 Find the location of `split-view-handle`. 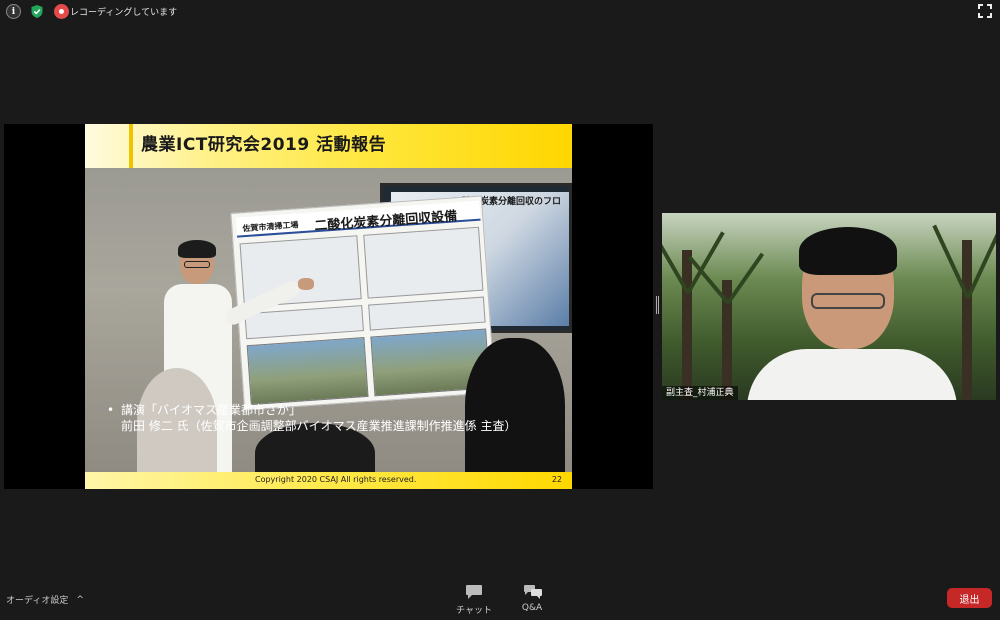

split-view-handle is located at coordinates (657, 305).